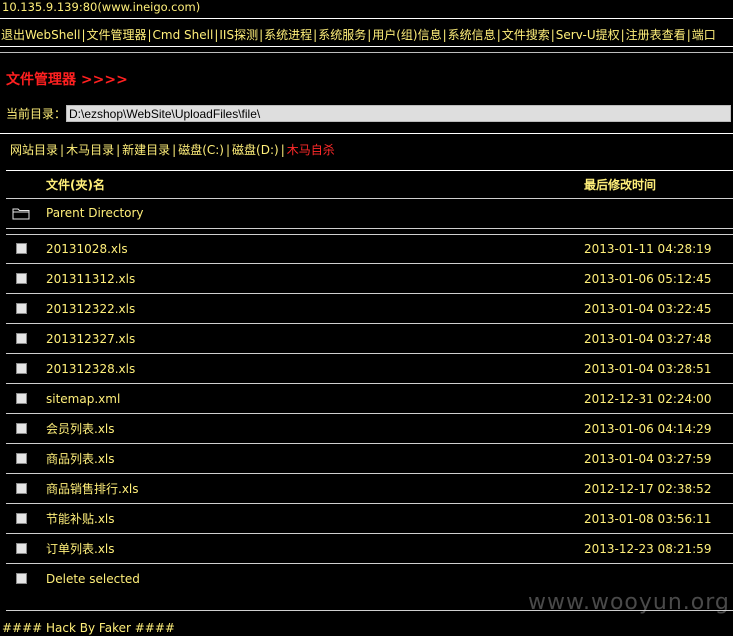 This screenshot has width=733, height=636. I want to click on file-modified-time: 2013-01-06 05:12:45, so click(648, 279).